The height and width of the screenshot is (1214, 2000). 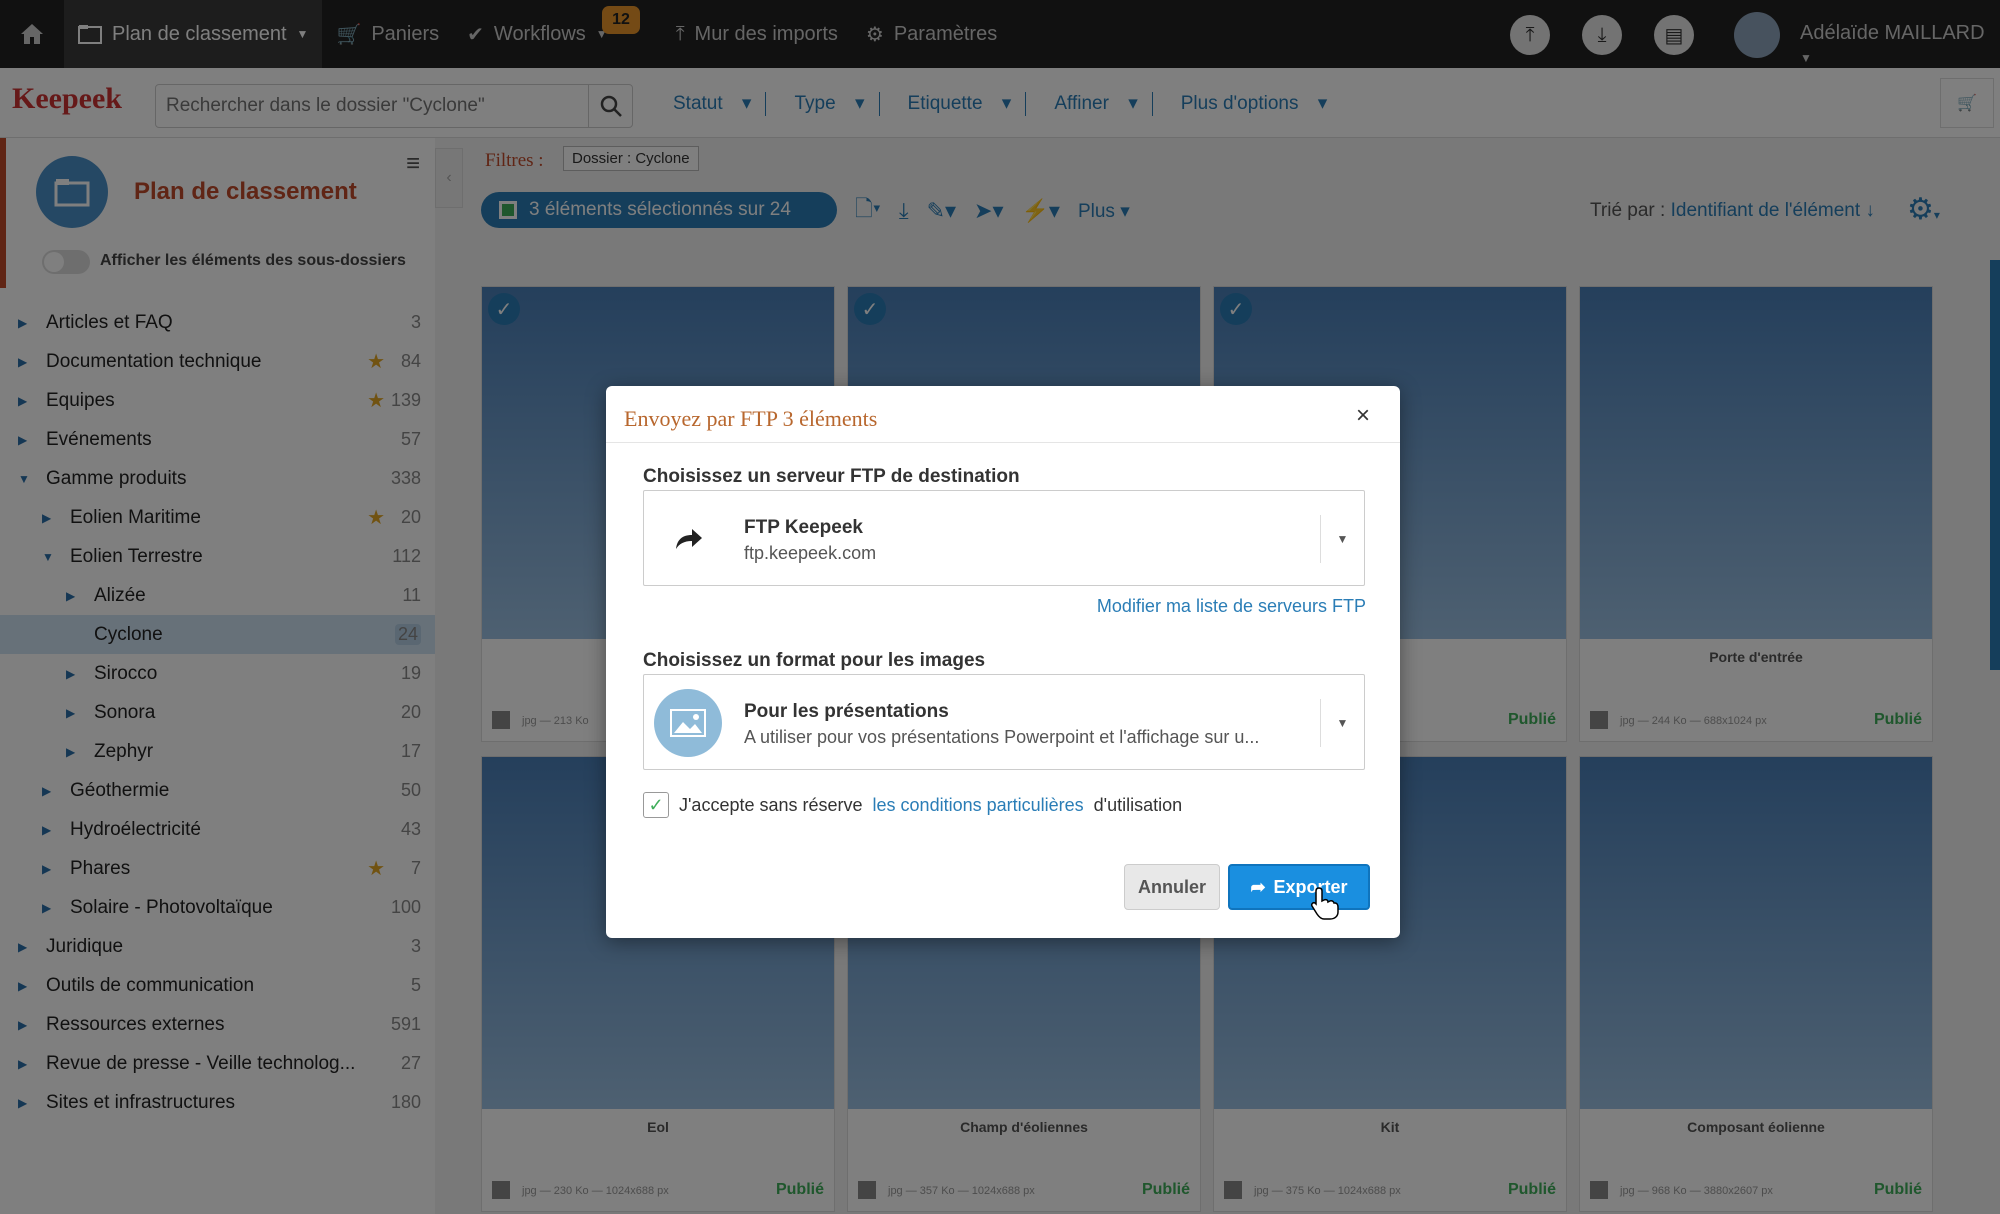 I want to click on terms-link: les conditions particulières, so click(x=978, y=805).